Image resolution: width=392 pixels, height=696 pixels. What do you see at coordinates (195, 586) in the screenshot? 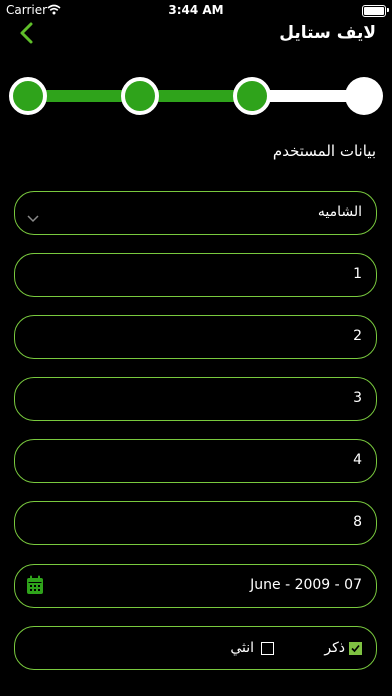
I see `date-field: 07 - June - 2009` at bounding box center [195, 586].